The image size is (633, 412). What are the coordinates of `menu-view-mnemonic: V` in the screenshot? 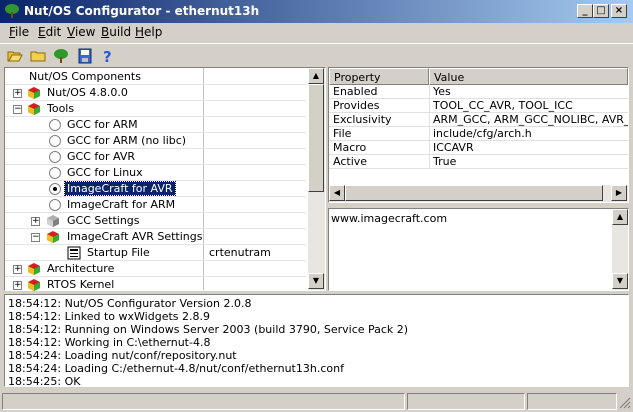 It's located at (71, 32).